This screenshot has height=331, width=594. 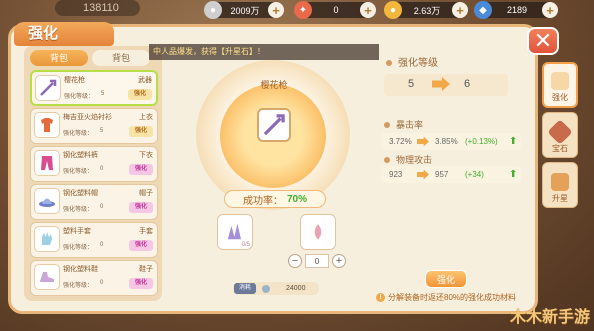 I want to click on selected-weapon-slot, so click(x=274, y=125).